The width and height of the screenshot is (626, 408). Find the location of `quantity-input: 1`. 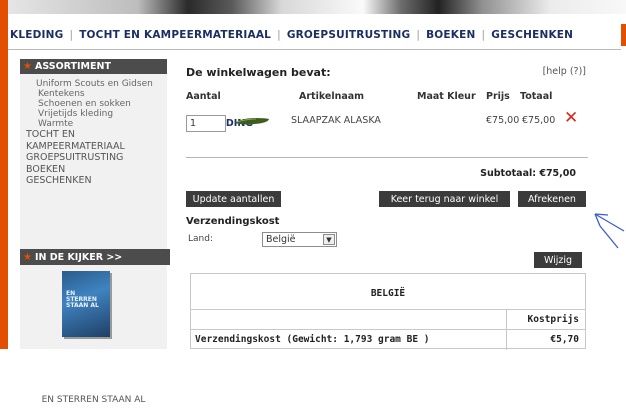

quantity-input: 1 is located at coordinates (206, 123).